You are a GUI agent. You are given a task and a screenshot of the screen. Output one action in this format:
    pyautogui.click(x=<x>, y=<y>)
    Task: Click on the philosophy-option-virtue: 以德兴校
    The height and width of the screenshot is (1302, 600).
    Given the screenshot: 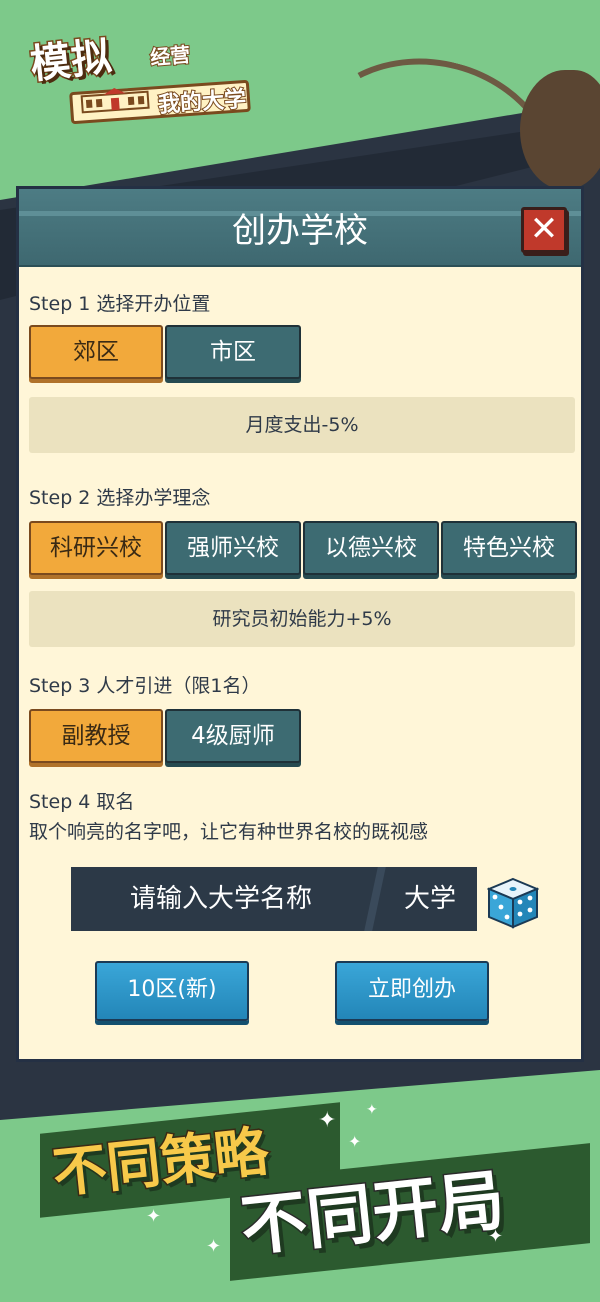 What is the action you would take?
    pyautogui.click(x=371, y=548)
    